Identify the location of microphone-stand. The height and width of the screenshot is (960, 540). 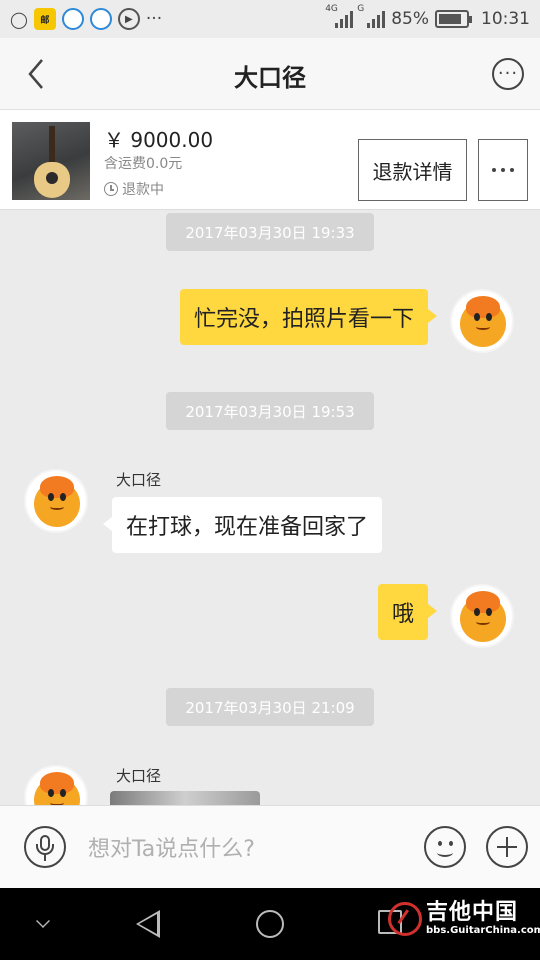
(45, 849).